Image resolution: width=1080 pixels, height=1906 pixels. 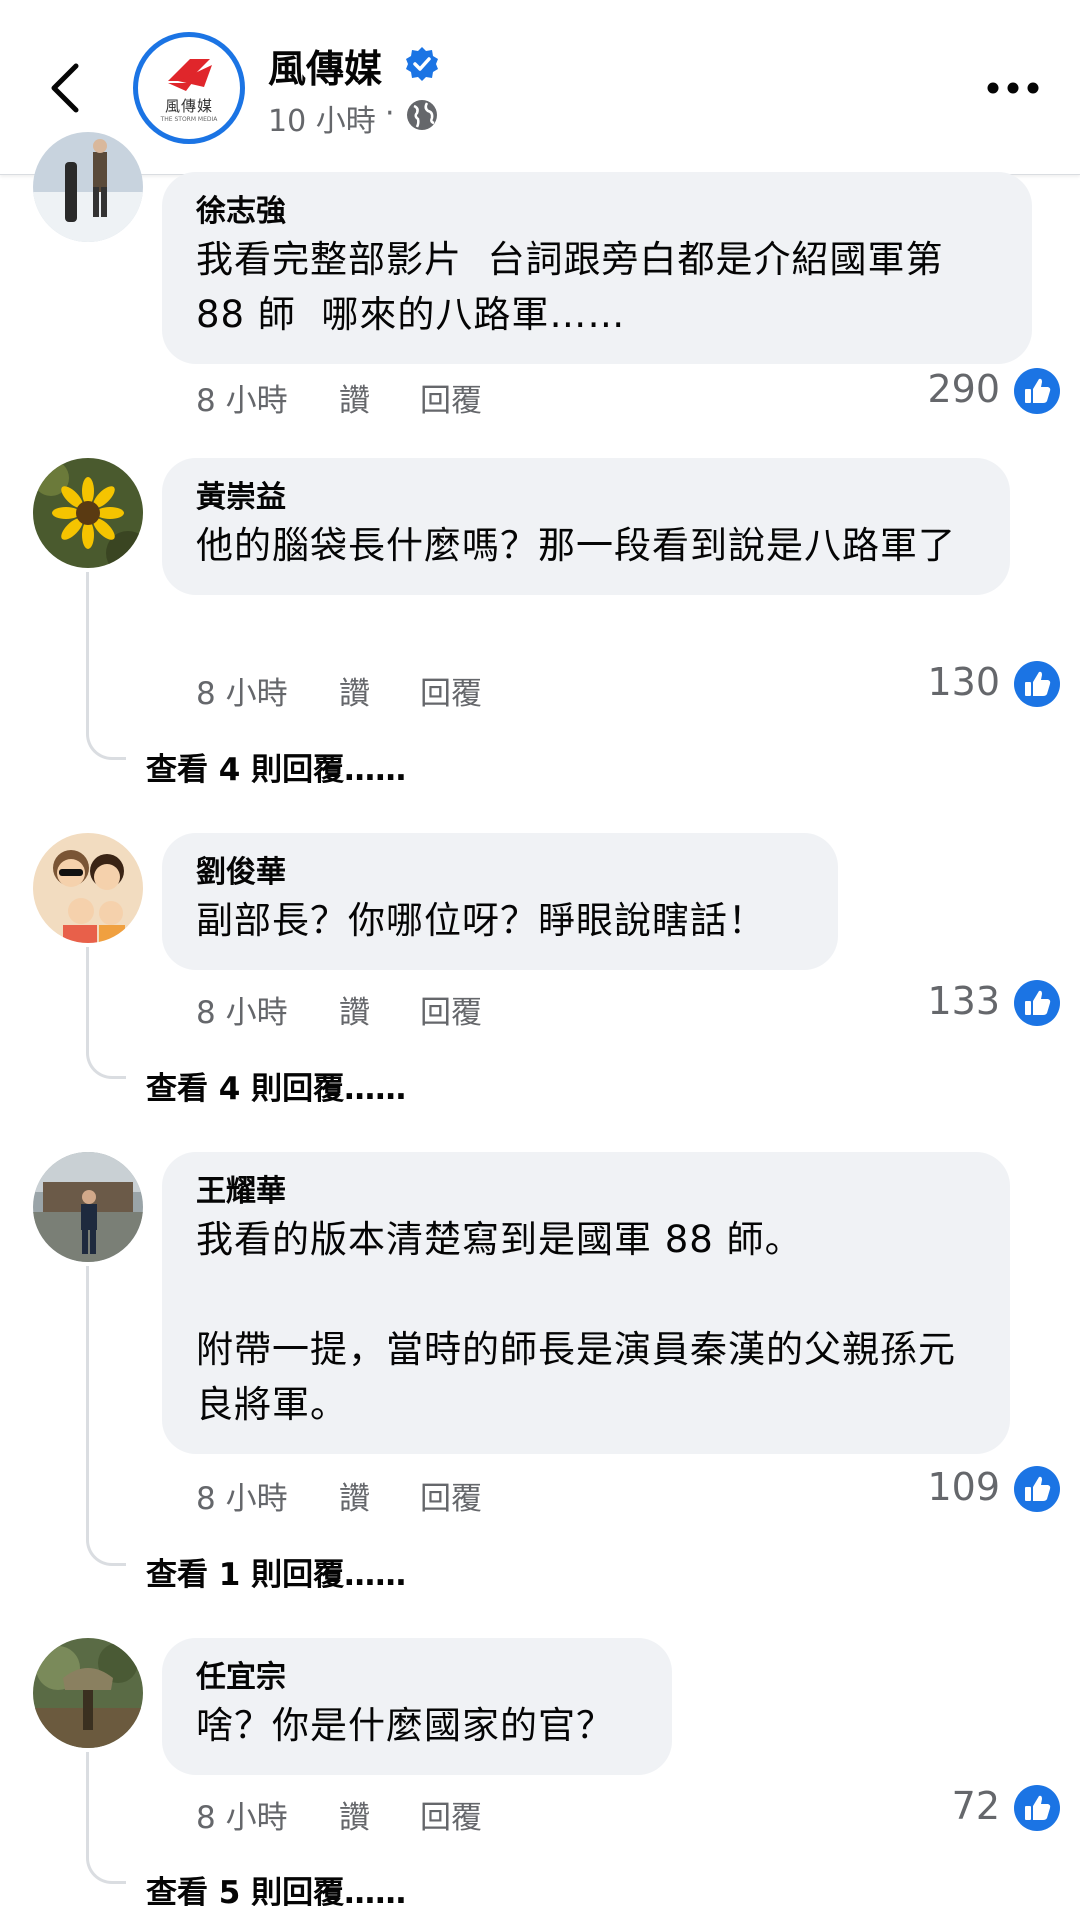 I want to click on comment-author: 黃崇益, so click(x=585, y=498).